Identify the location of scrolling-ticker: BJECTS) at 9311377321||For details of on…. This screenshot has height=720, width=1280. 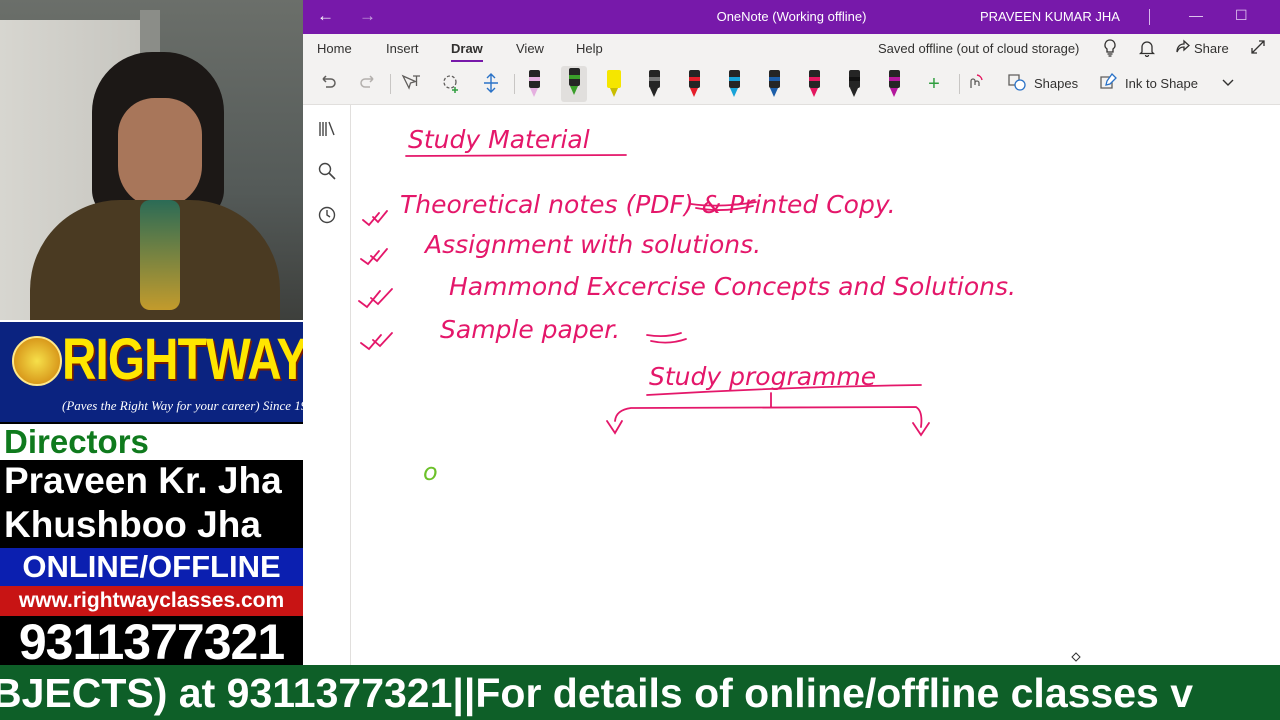
(640, 692).